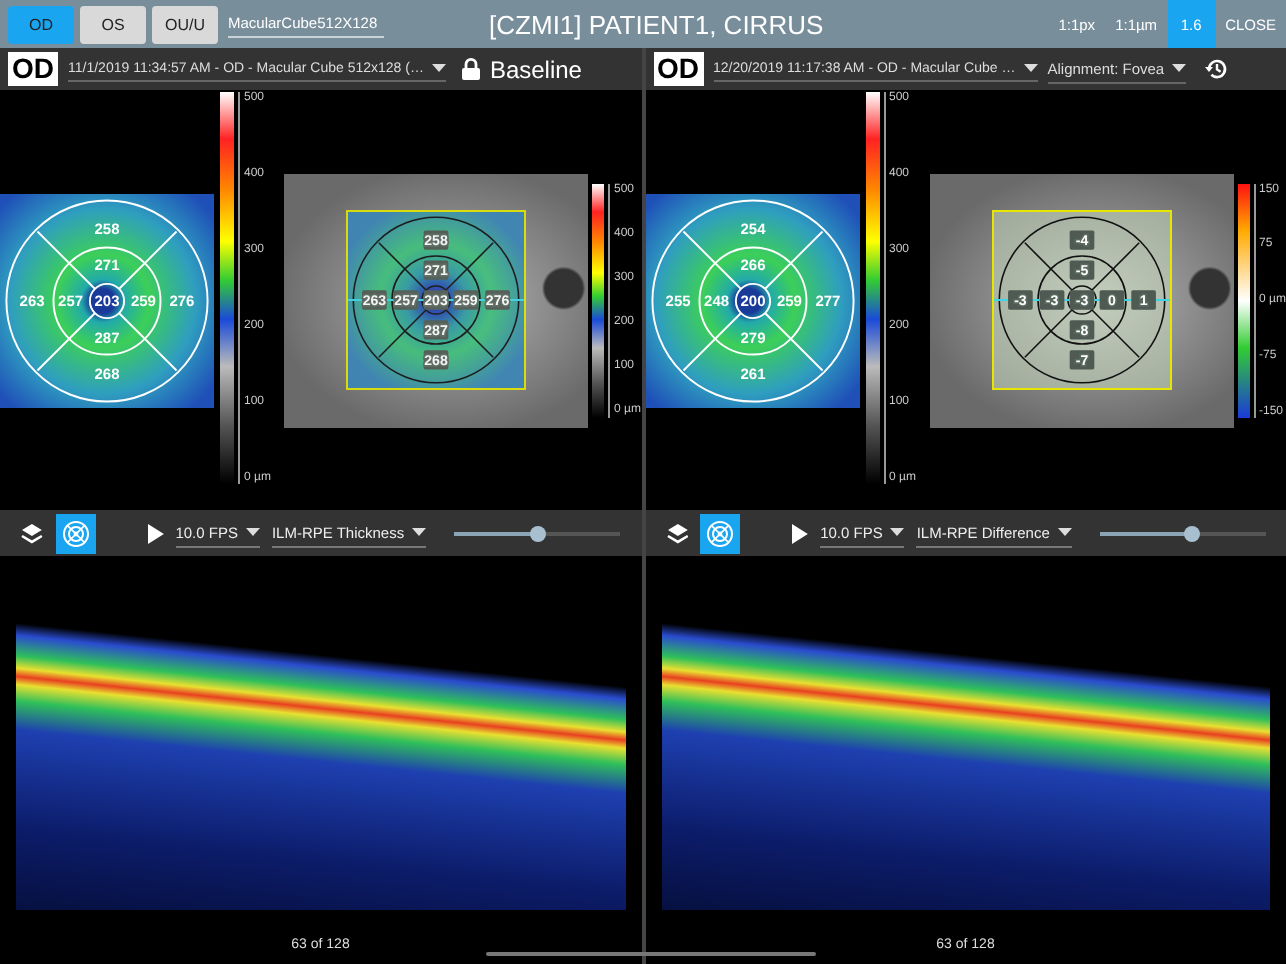  I want to click on sector-value: 263, so click(32, 300).